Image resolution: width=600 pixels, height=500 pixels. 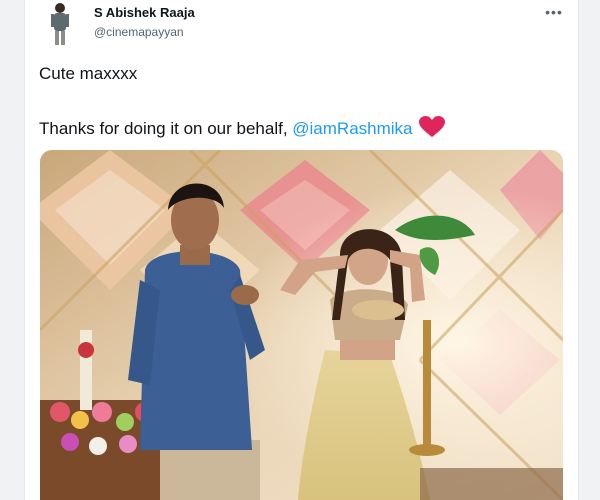 What do you see at coordinates (139, 32) in the screenshot?
I see `author-handle: @cinemapayyan` at bounding box center [139, 32].